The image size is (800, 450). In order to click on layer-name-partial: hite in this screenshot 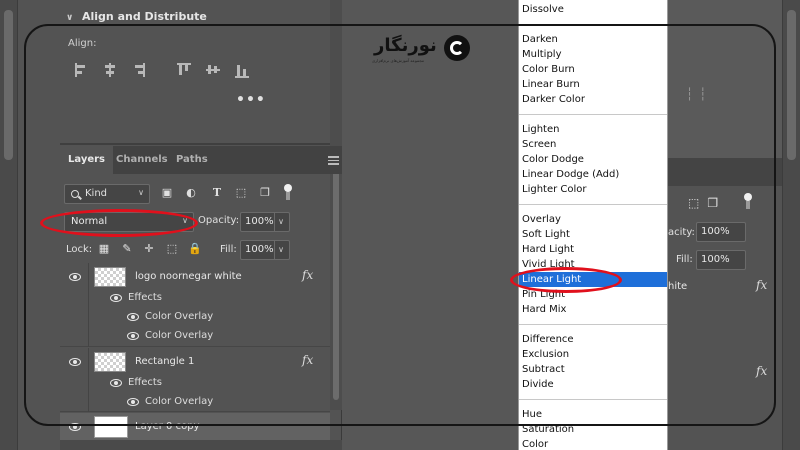, I will do `click(677, 286)`.